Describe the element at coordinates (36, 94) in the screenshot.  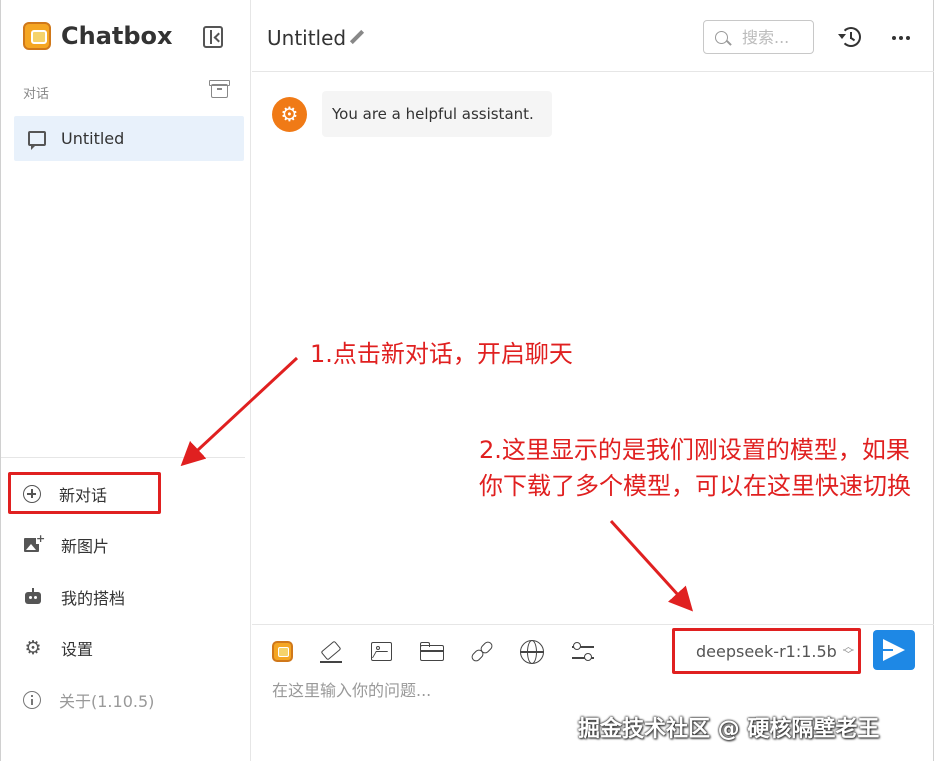
I see `conversations-section-label: 对话` at that location.